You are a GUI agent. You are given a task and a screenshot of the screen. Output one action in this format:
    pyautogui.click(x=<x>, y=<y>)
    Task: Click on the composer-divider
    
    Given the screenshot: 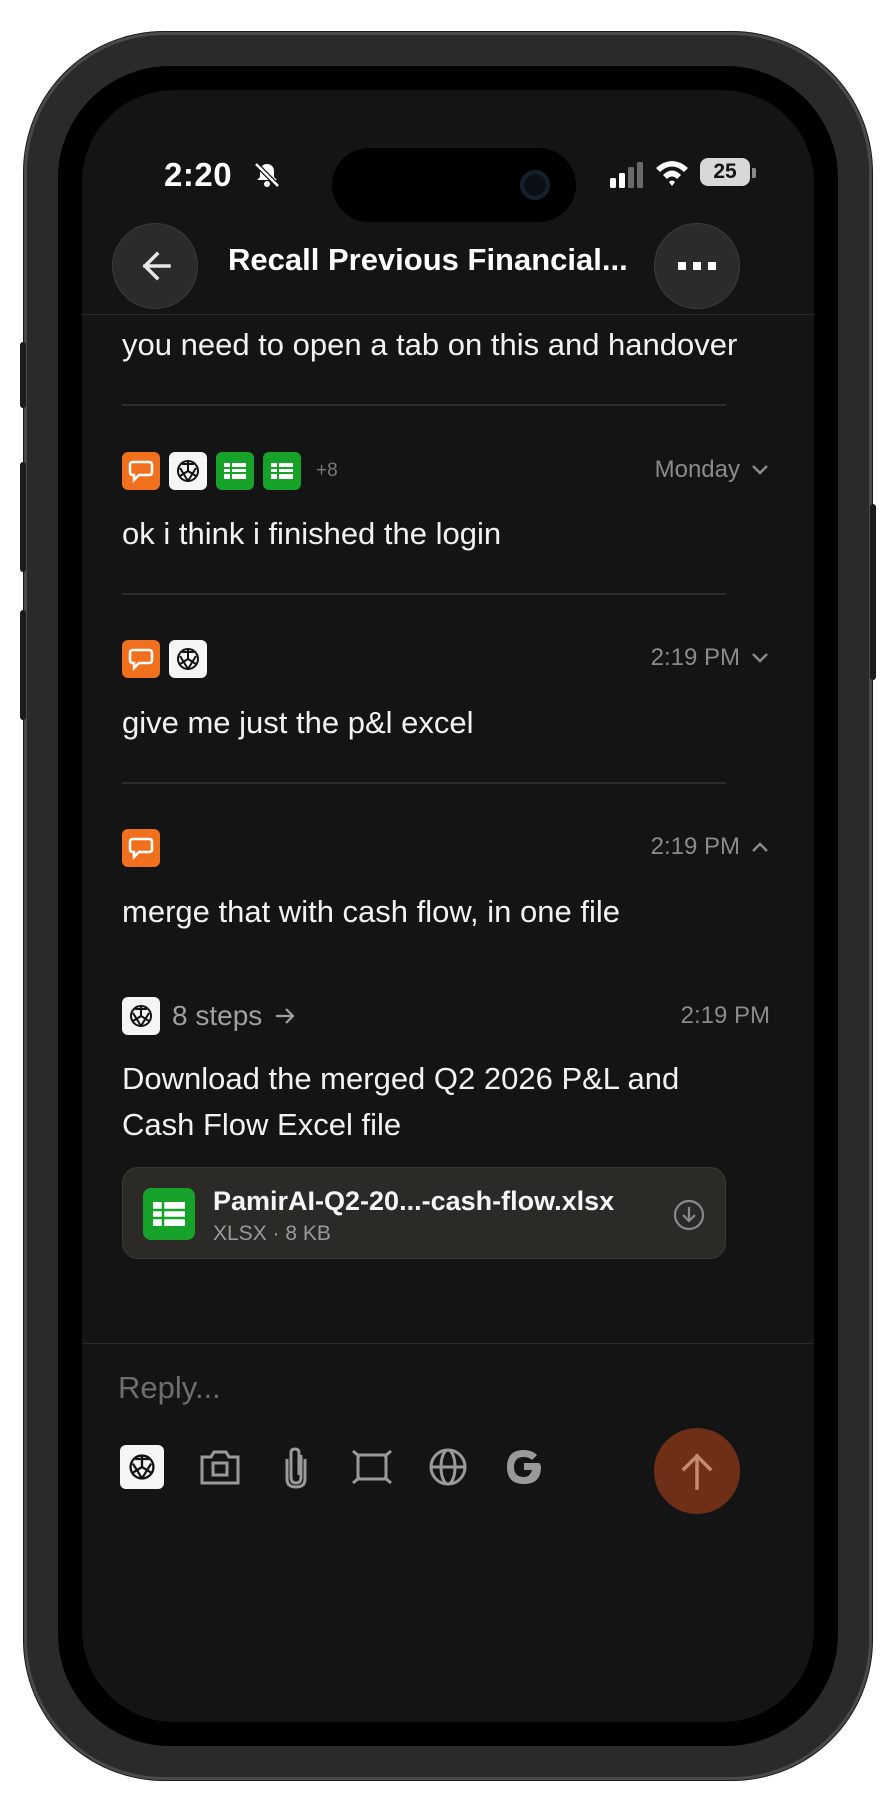 What is the action you would take?
    pyautogui.click(x=448, y=1343)
    